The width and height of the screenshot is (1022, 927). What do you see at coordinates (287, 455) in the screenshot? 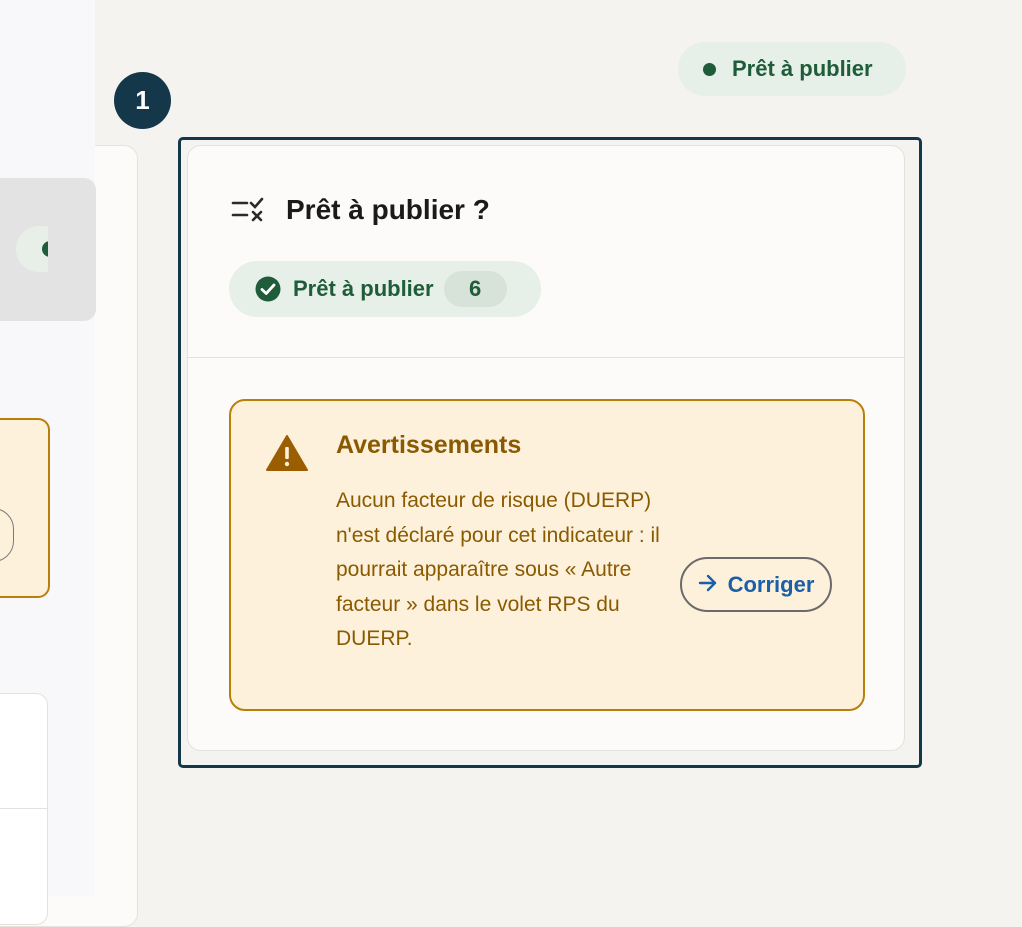
I see `warning-triangle-icon` at bounding box center [287, 455].